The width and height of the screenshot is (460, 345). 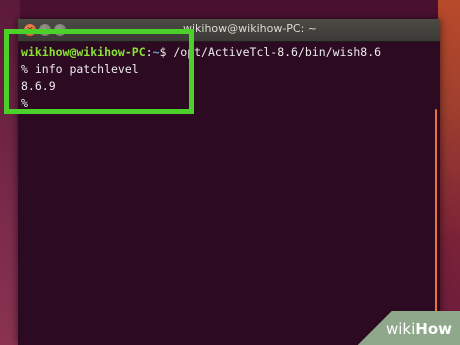 I want to click on highlight-annotation-box, so click(x=99, y=71).